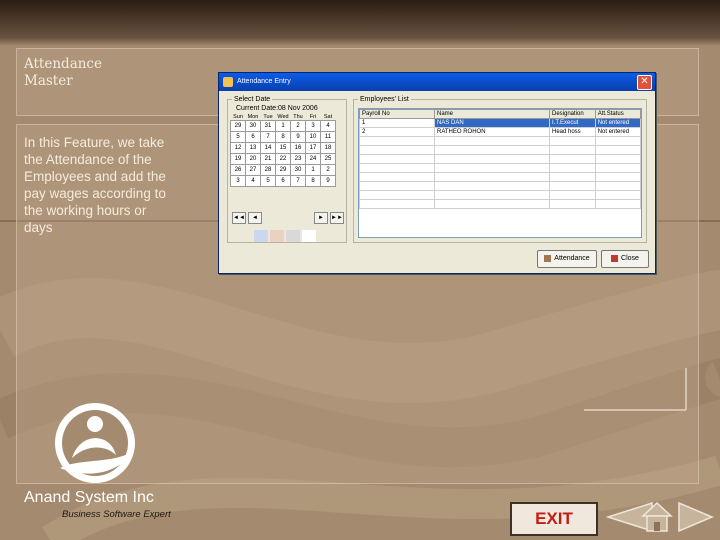 This screenshot has width=720, height=540. What do you see at coordinates (253, 148) in the screenshot?
I see `calendar-day: 13` at bounding box center [253, 148].